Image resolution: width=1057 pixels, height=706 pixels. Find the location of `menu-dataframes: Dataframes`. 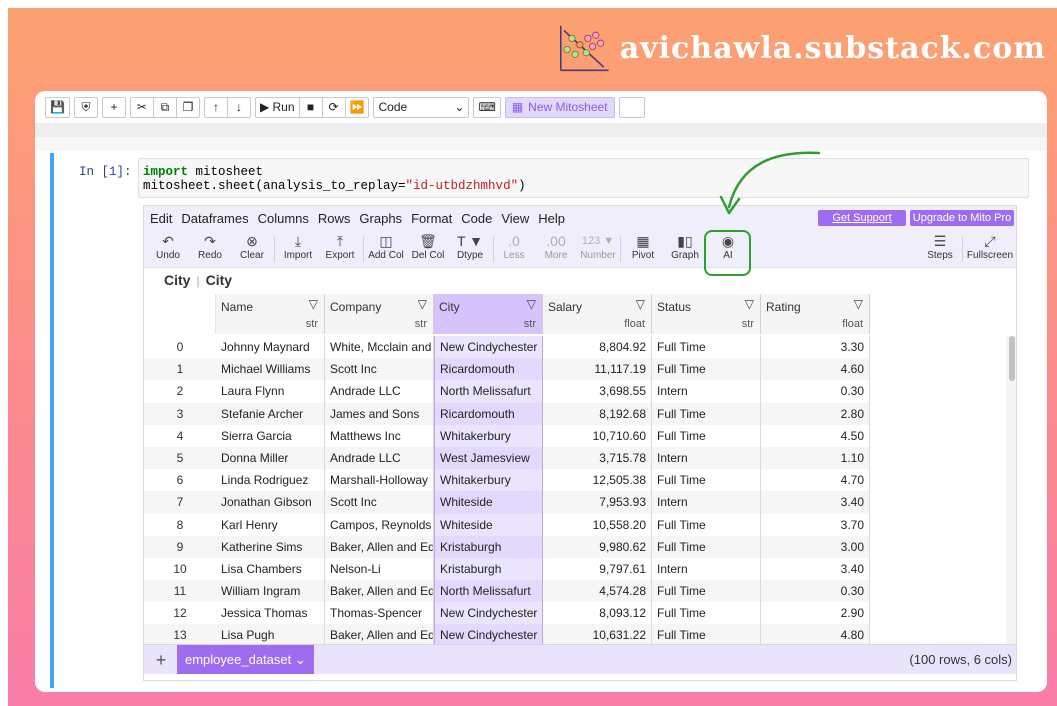

menu-dataframes: Dataframes is located at coordinates (214, 218).